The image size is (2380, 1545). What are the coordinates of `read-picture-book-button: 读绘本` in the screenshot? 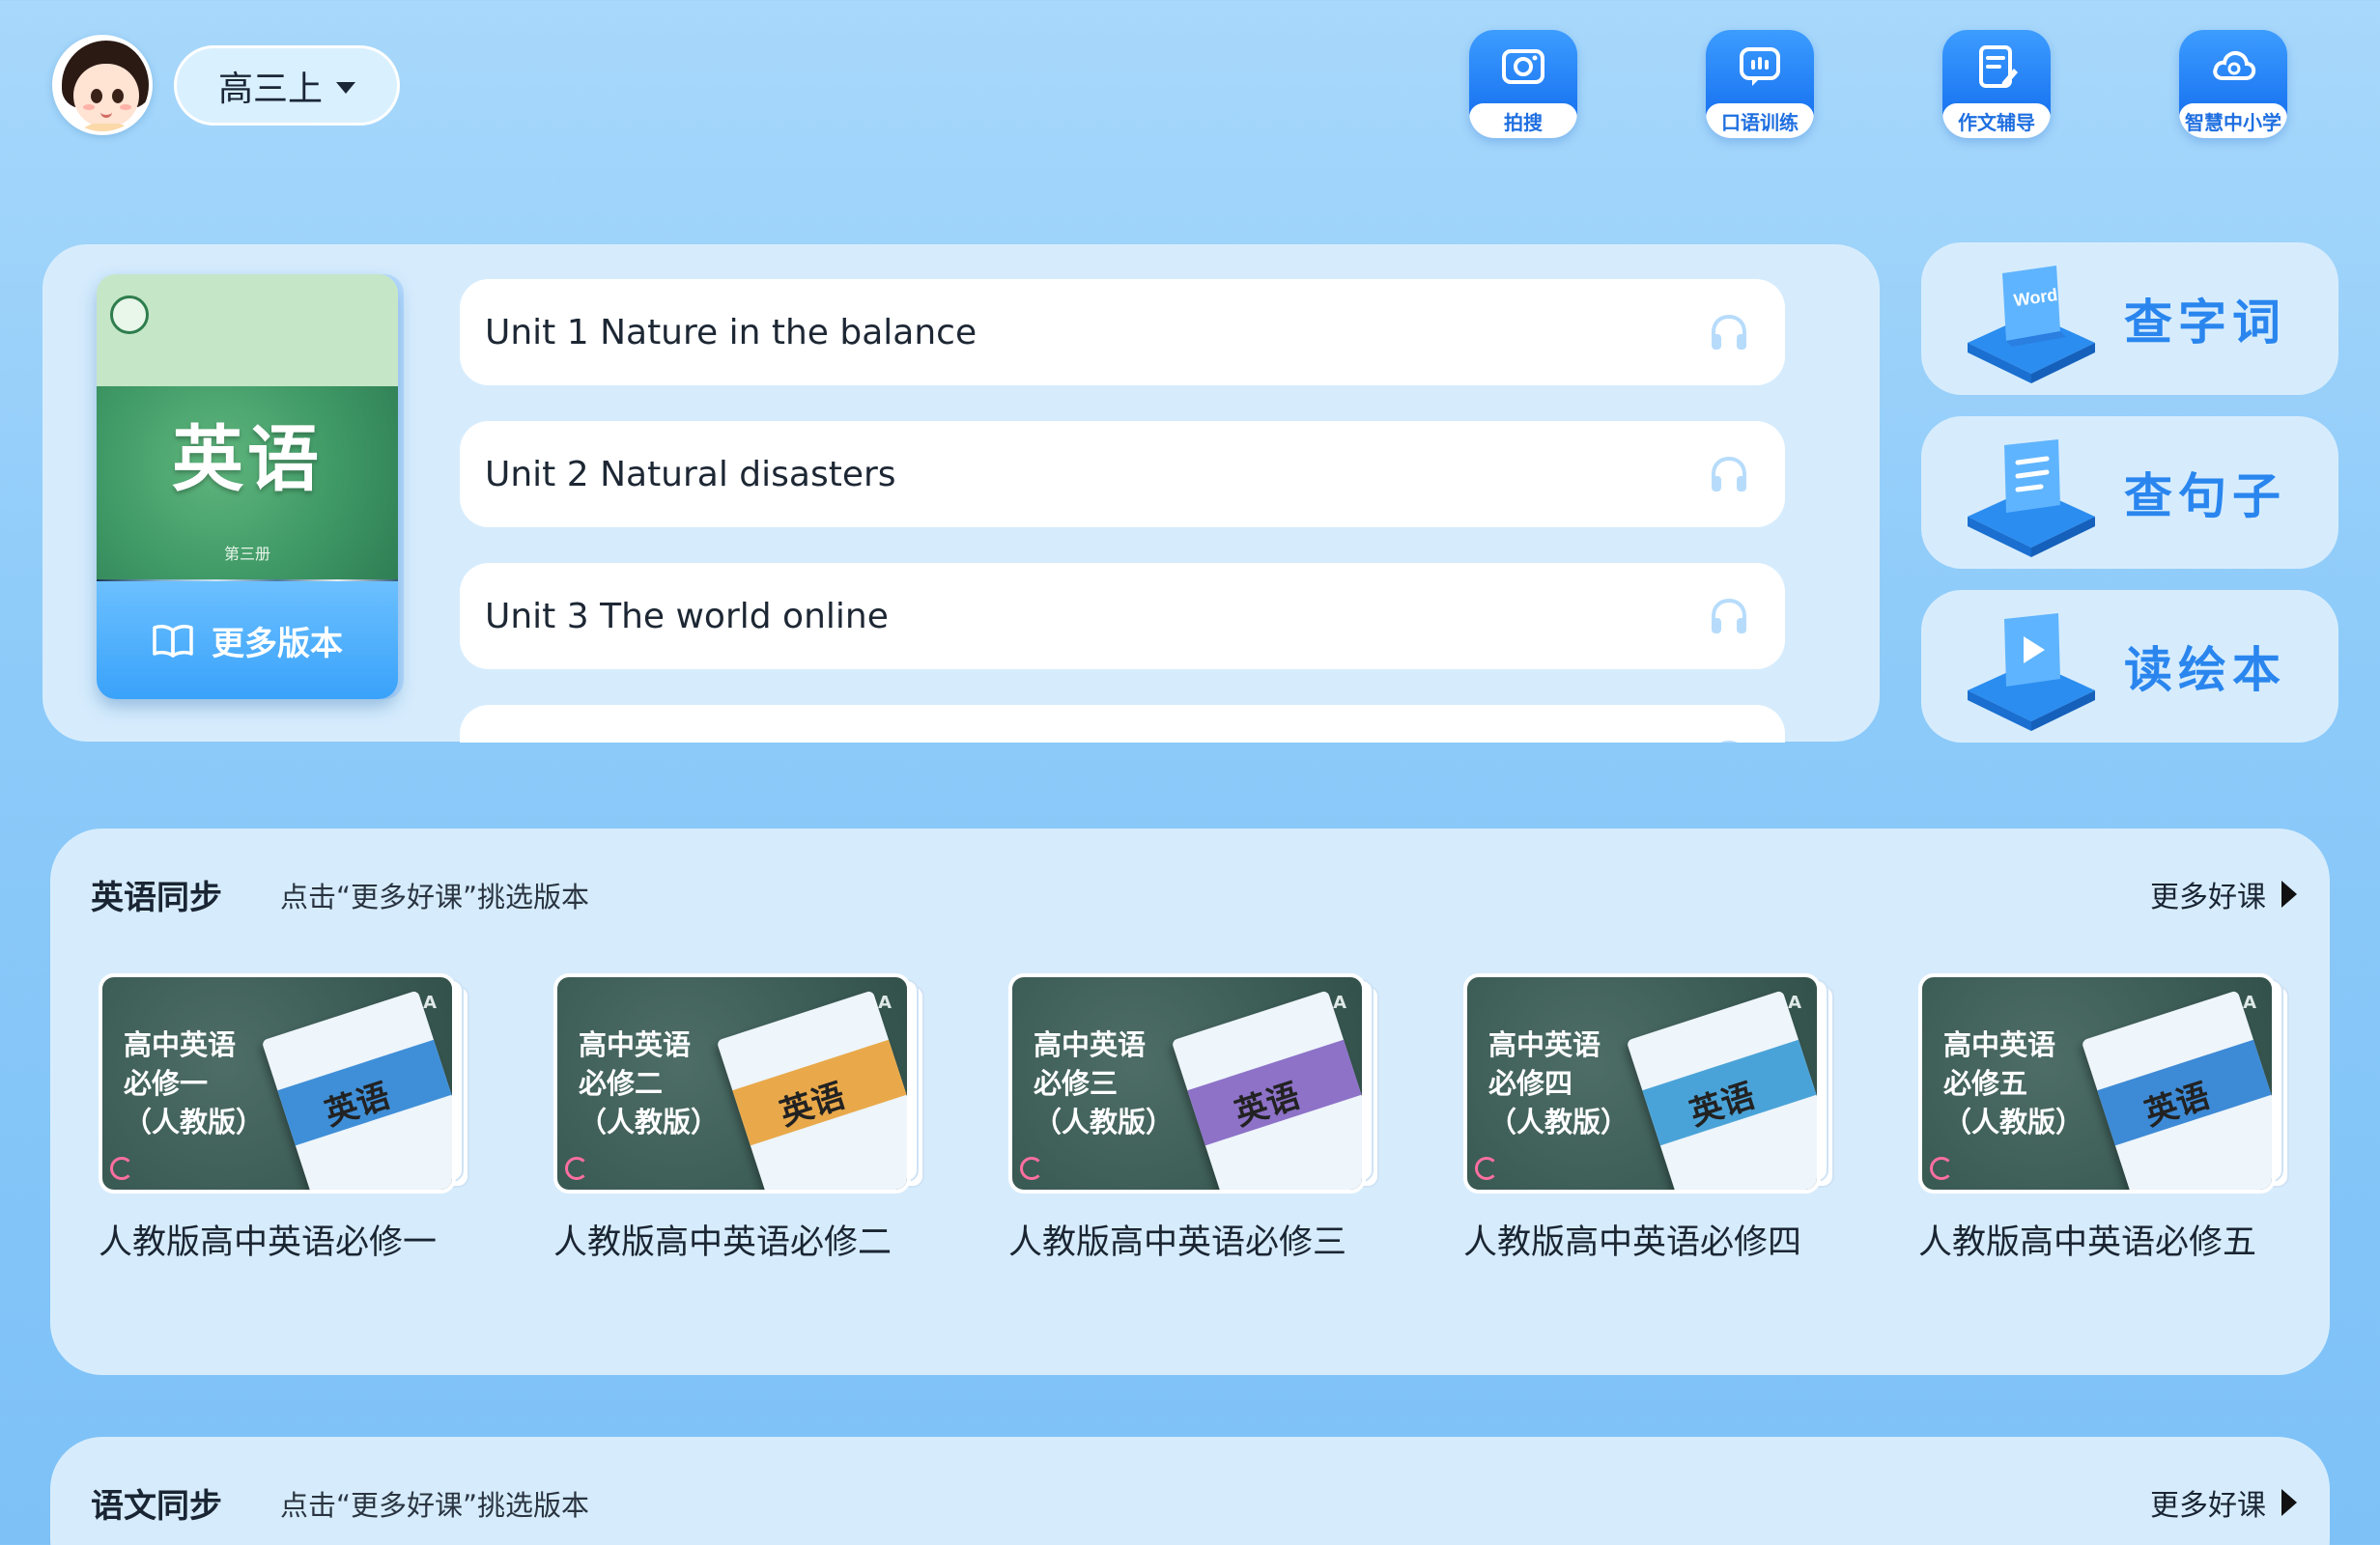 It's located at (2130, 666).